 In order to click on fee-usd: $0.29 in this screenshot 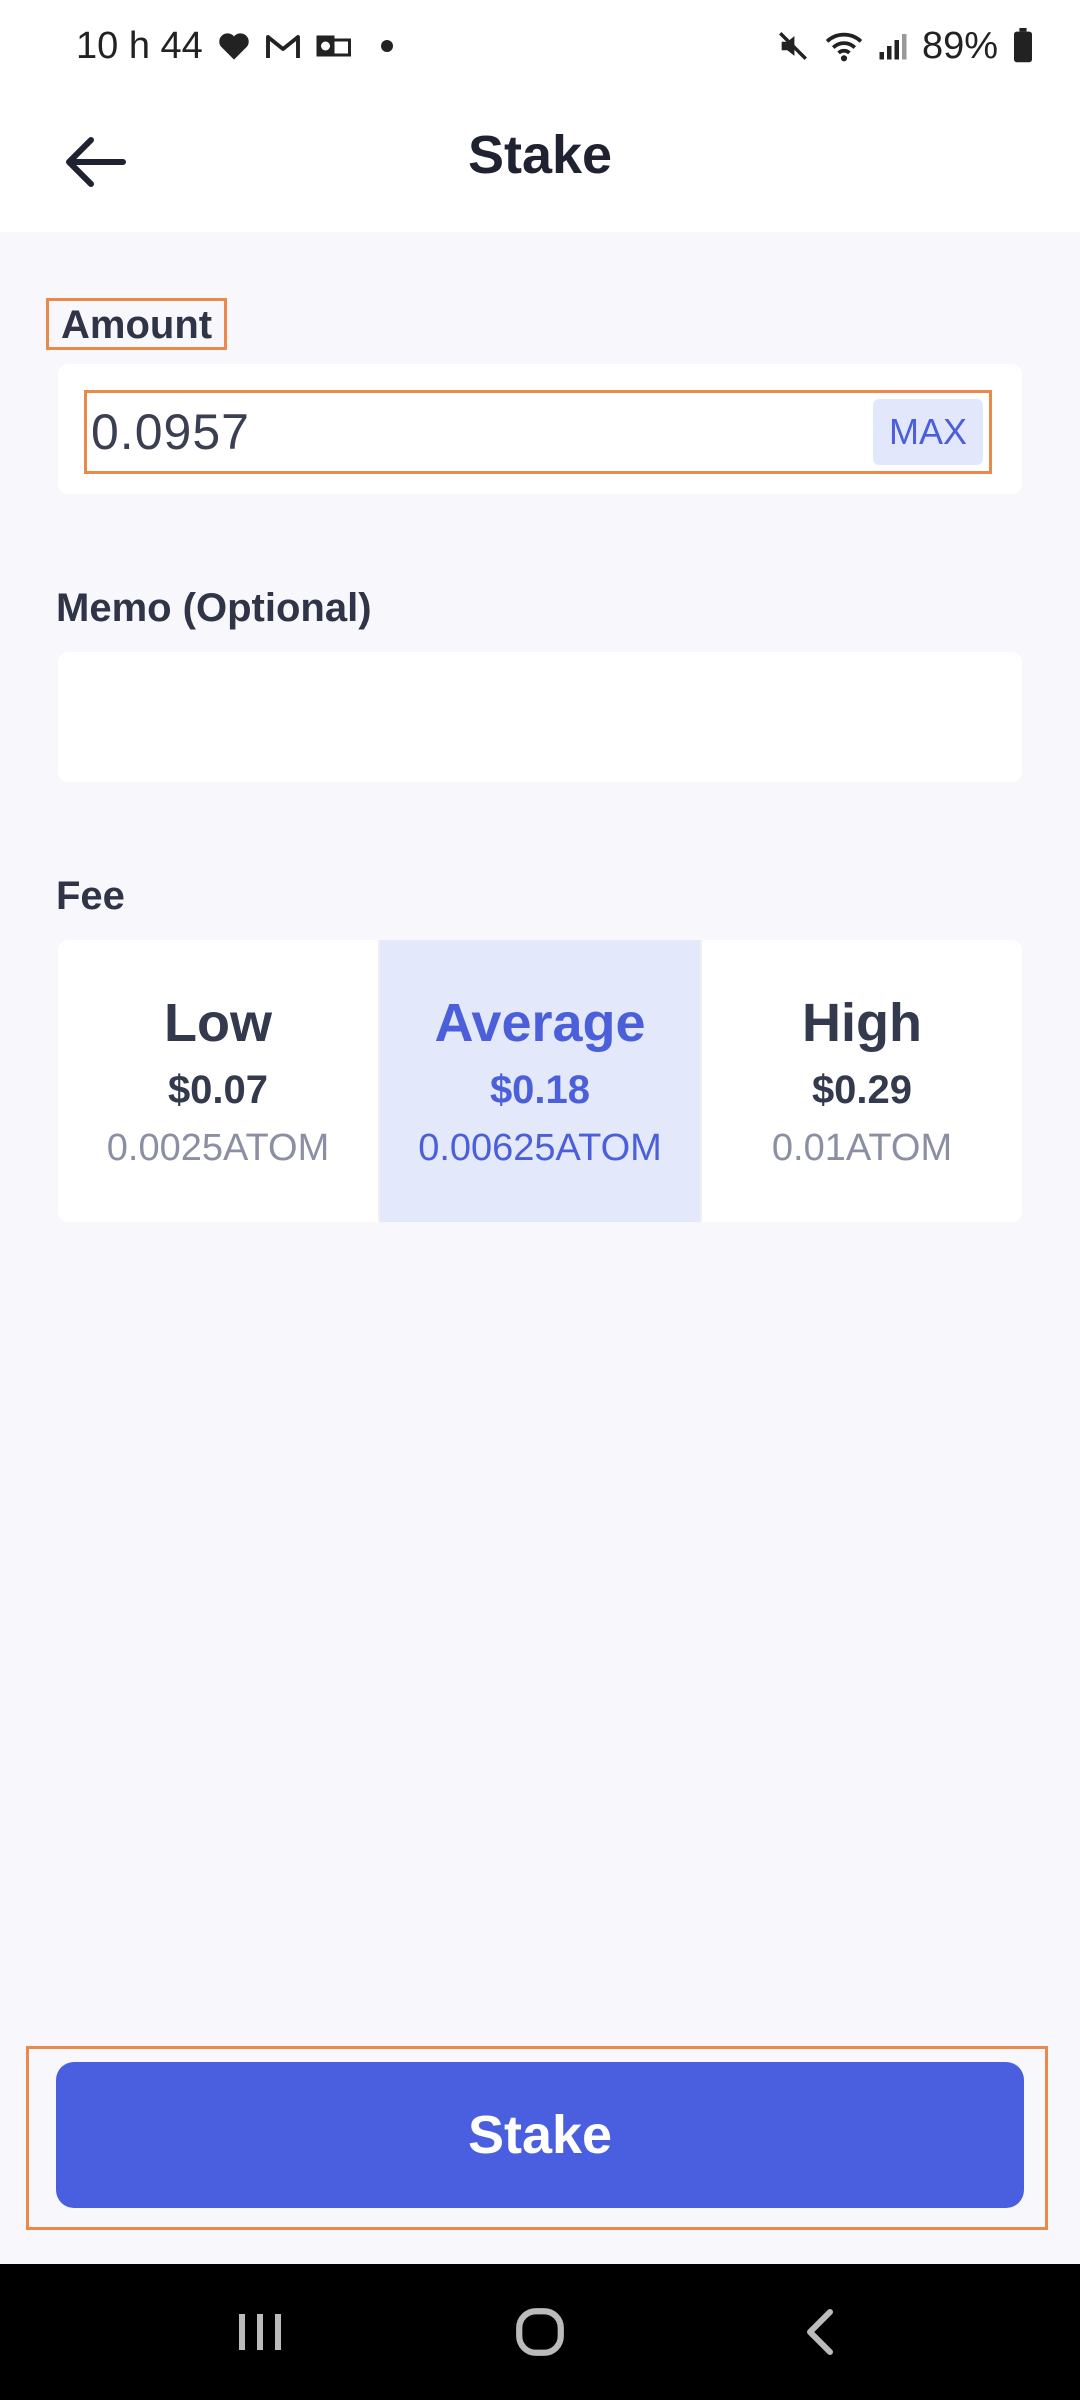, I will do `click(862, 1090)`.